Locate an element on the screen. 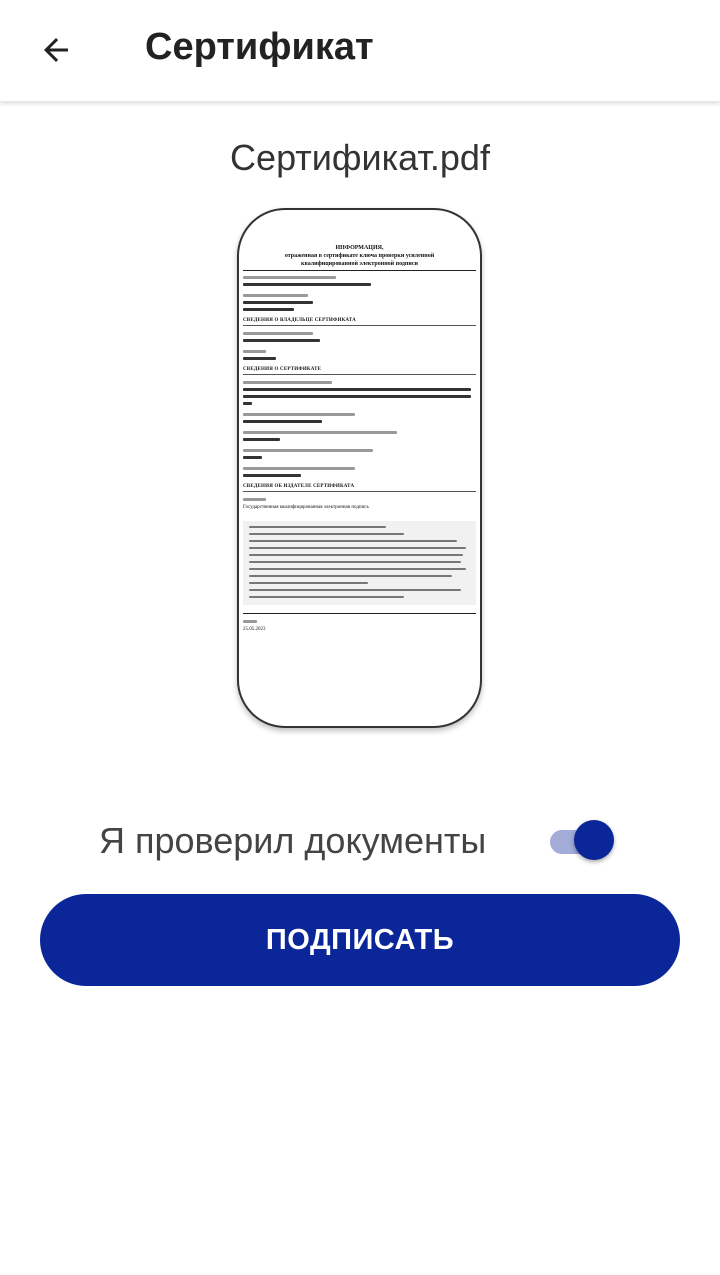  confirm-row: Я проверил документы is located at coordinates (360, 842).